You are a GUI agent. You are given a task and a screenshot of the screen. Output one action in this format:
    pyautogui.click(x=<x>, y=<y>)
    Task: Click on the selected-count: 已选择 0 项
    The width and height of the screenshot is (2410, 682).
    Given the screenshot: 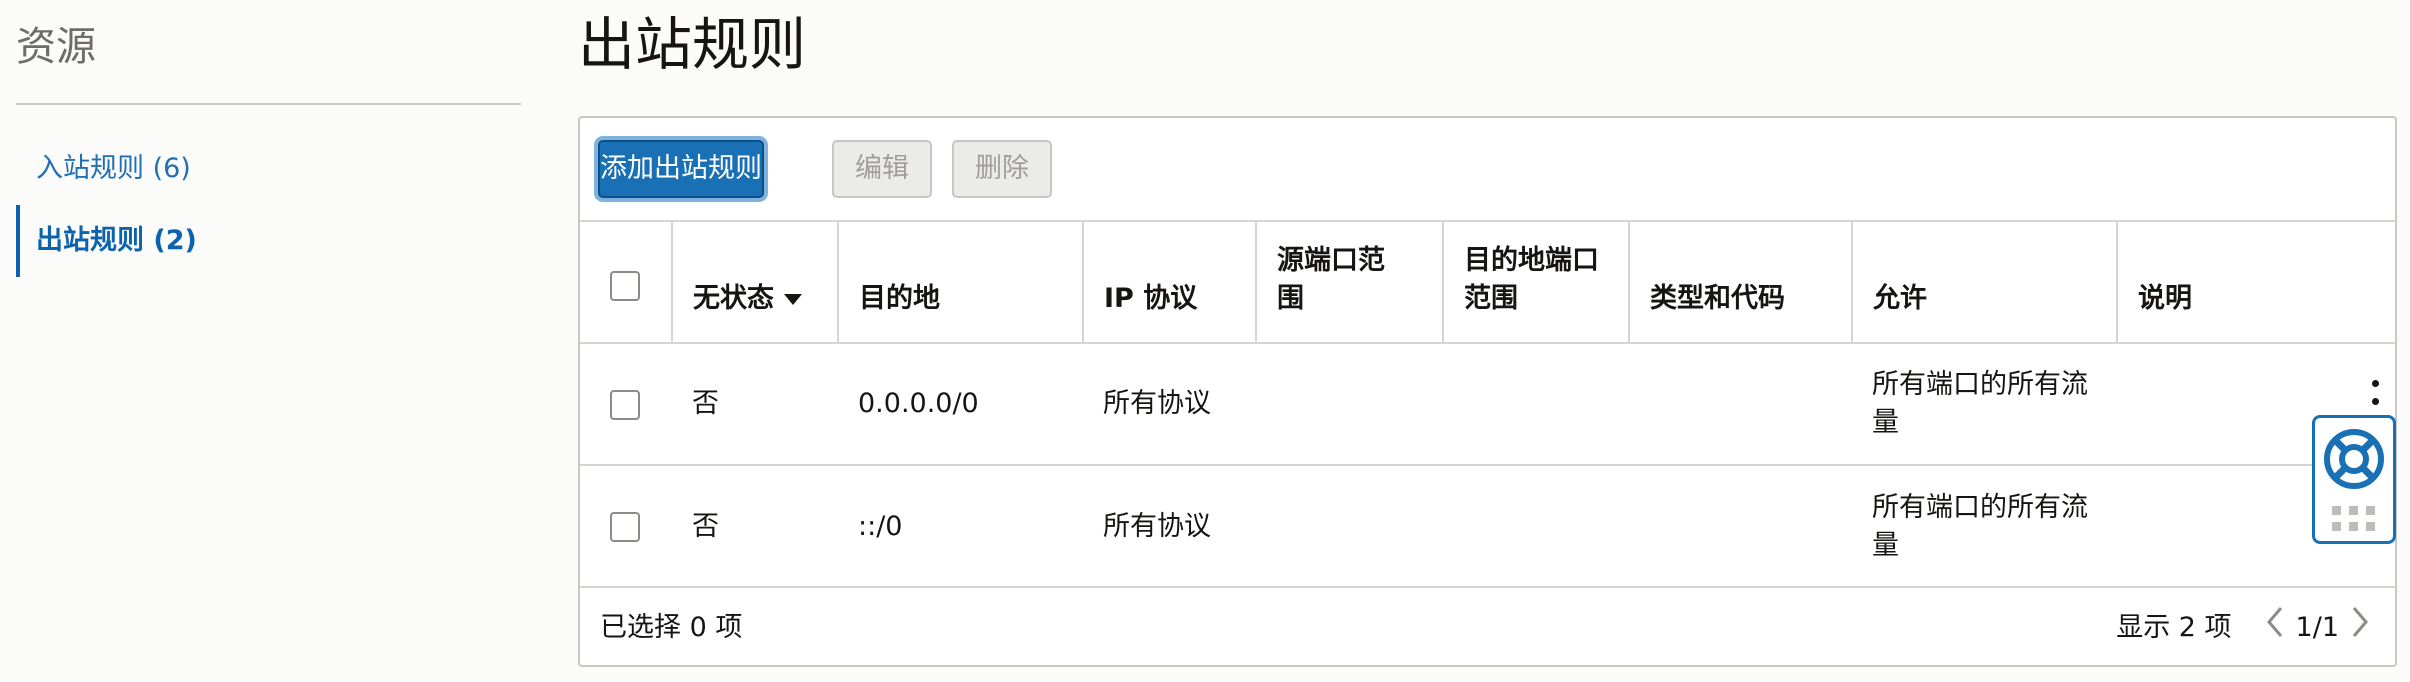 What is the action you would take?
    pyautogui.click(x=671, y=627)
    